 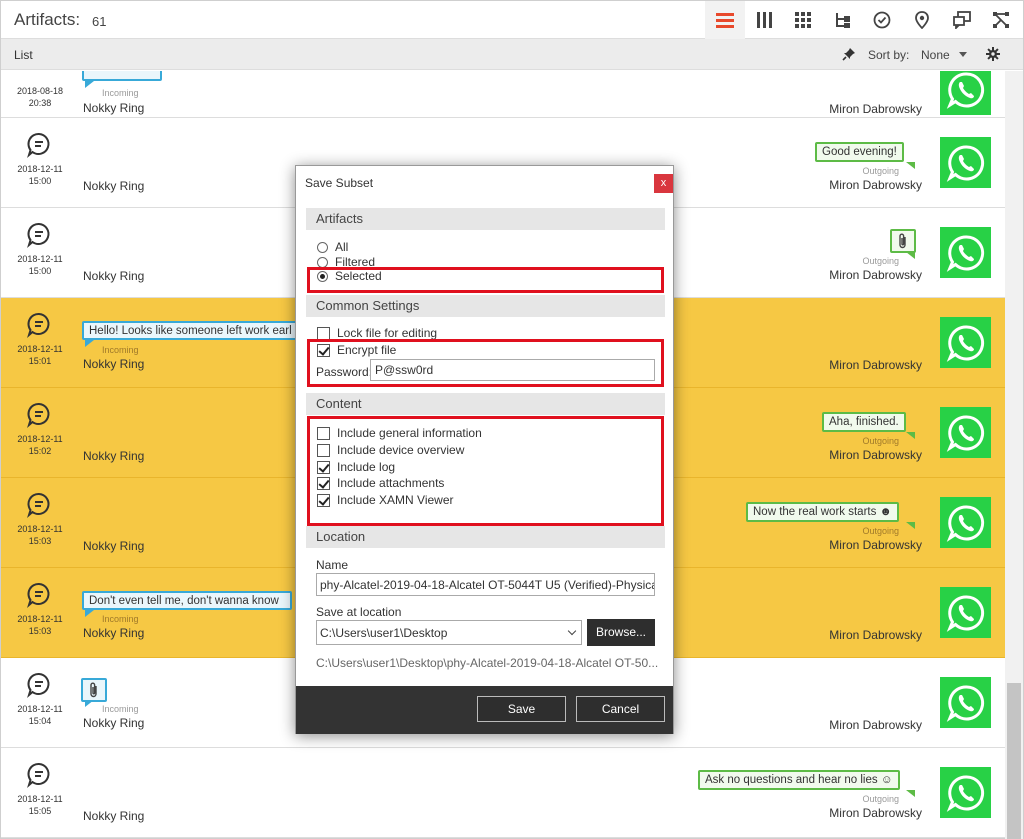 I want to click on content-section-heading: Content, so click(x=485, y=404).